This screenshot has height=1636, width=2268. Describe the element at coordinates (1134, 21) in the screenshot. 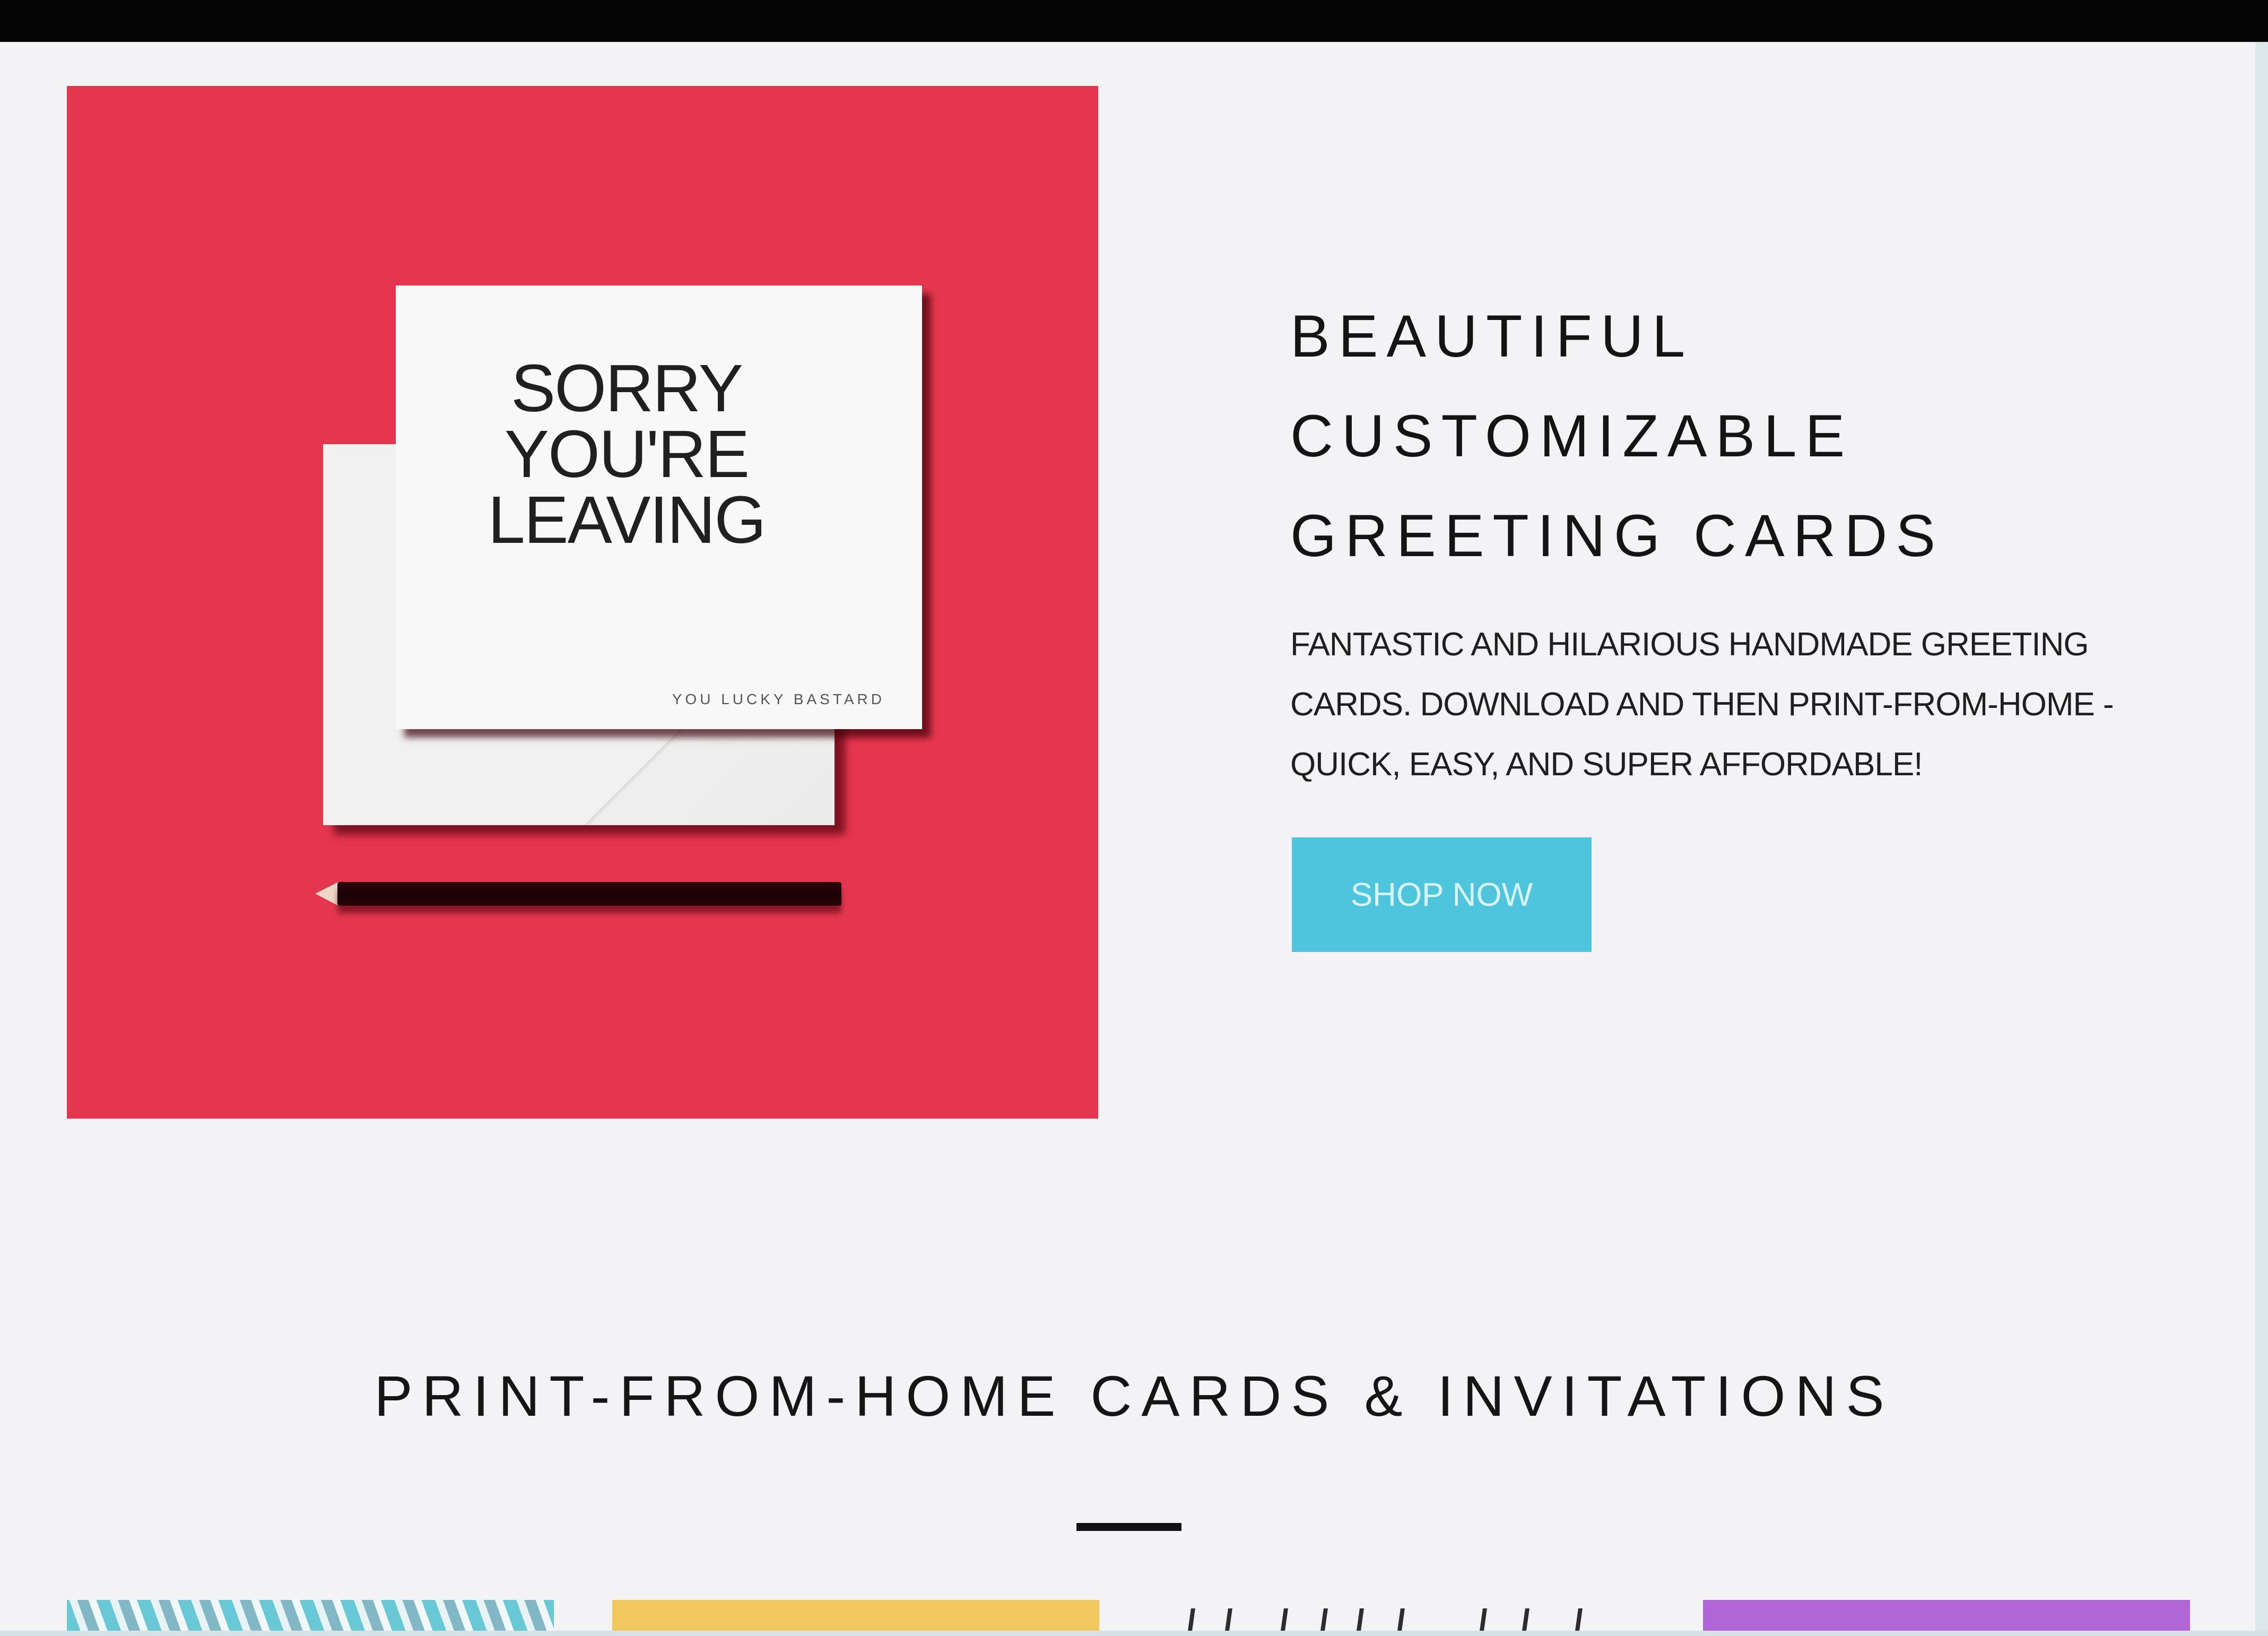

I see `top-bar` at that location.